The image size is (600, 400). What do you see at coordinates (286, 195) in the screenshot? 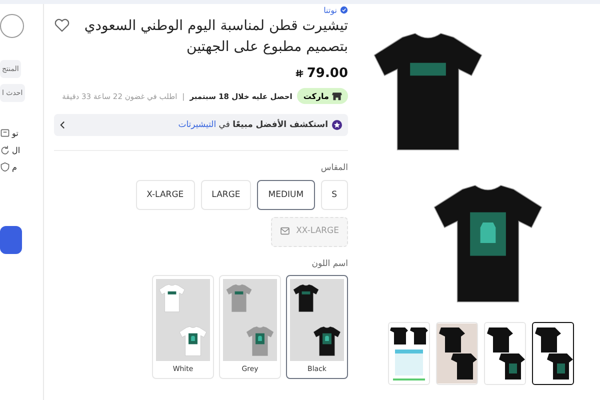
I see `size-option: MEDIUM` at bounding box center [286, 195].